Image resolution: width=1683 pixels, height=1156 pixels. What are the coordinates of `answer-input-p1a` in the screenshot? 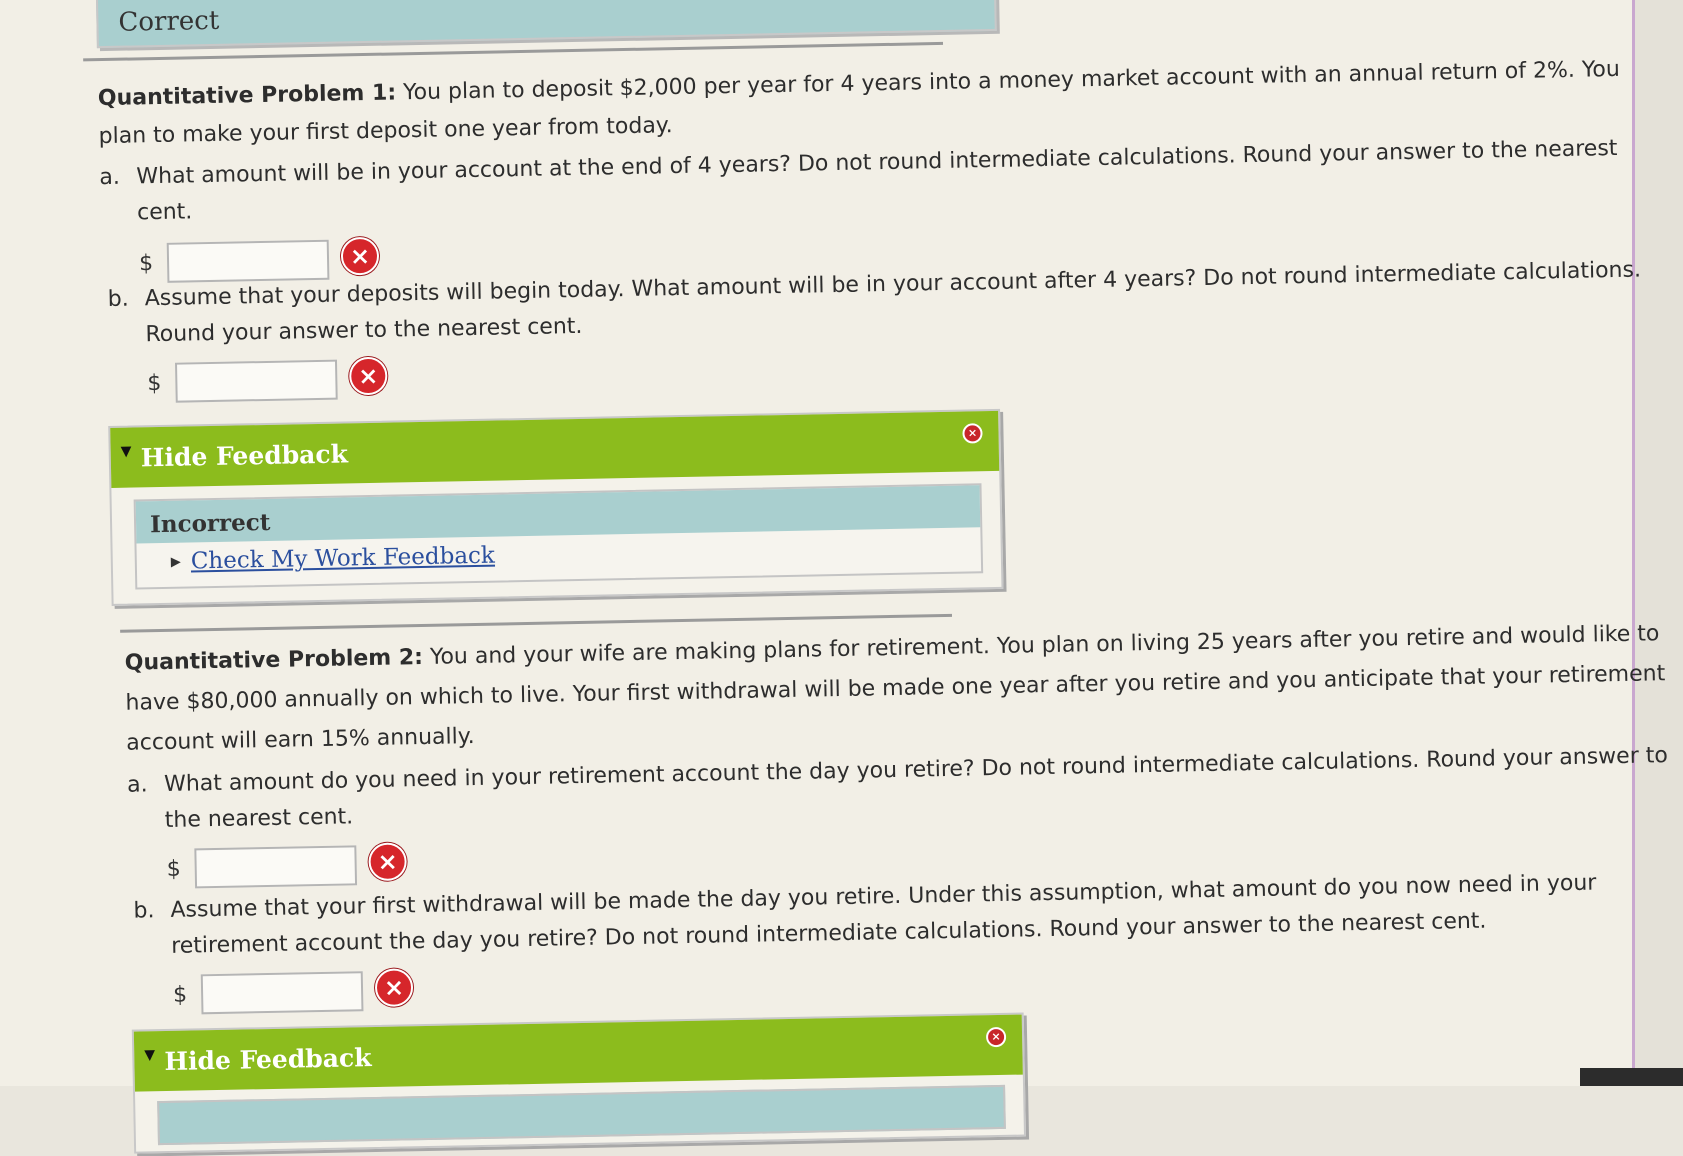 It's located at (248, 261).